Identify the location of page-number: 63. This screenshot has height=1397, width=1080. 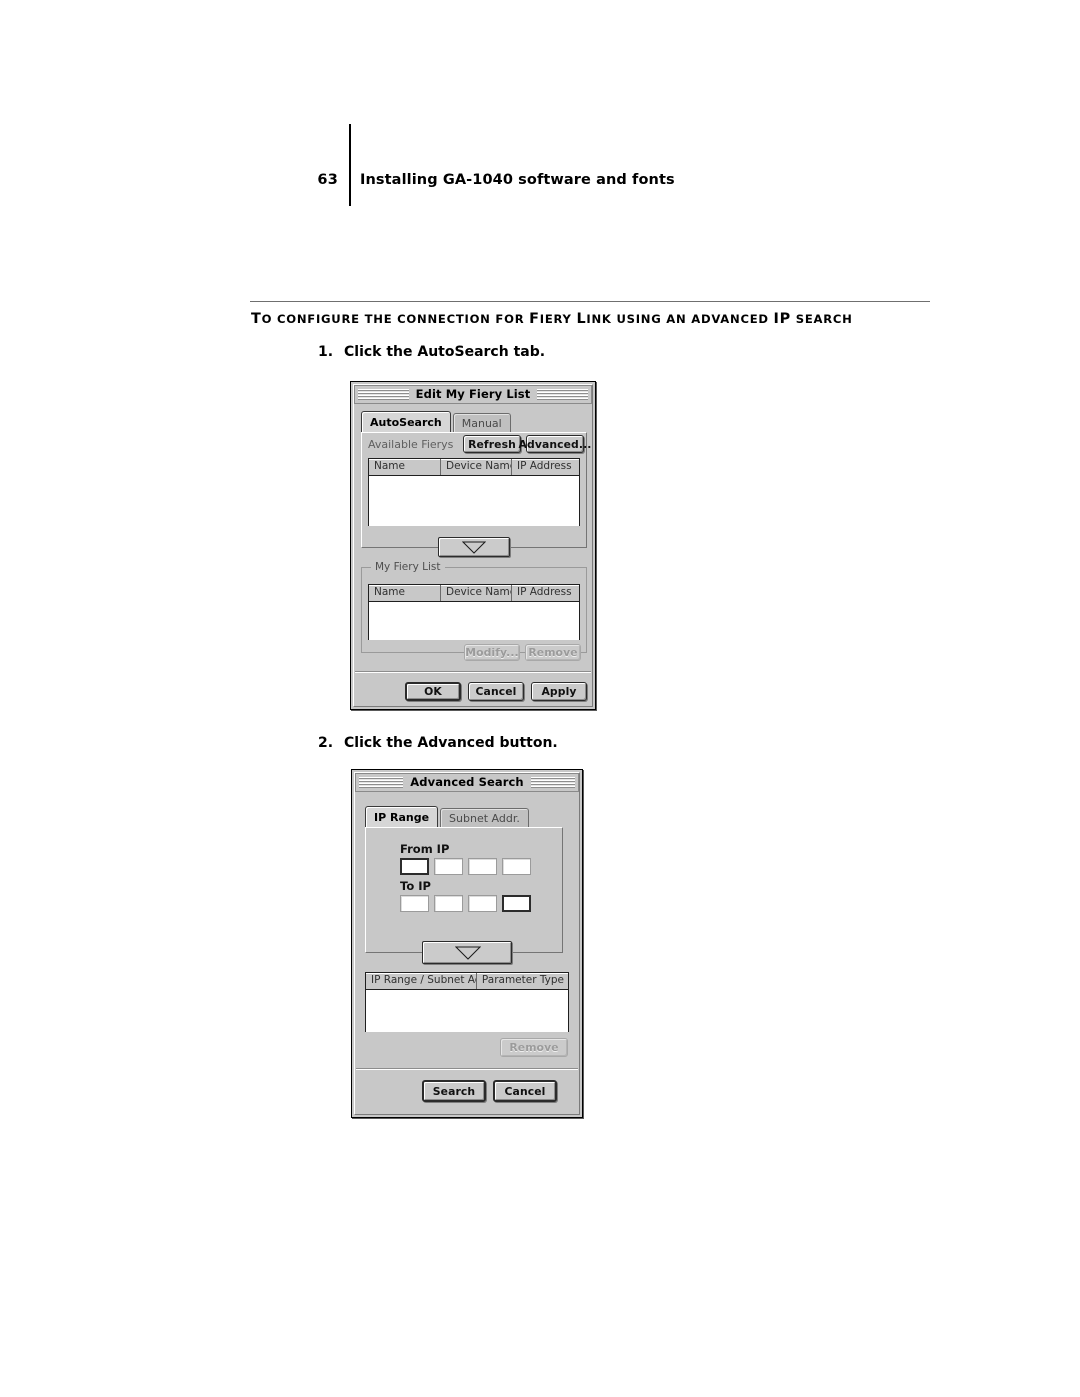
(327, 180).